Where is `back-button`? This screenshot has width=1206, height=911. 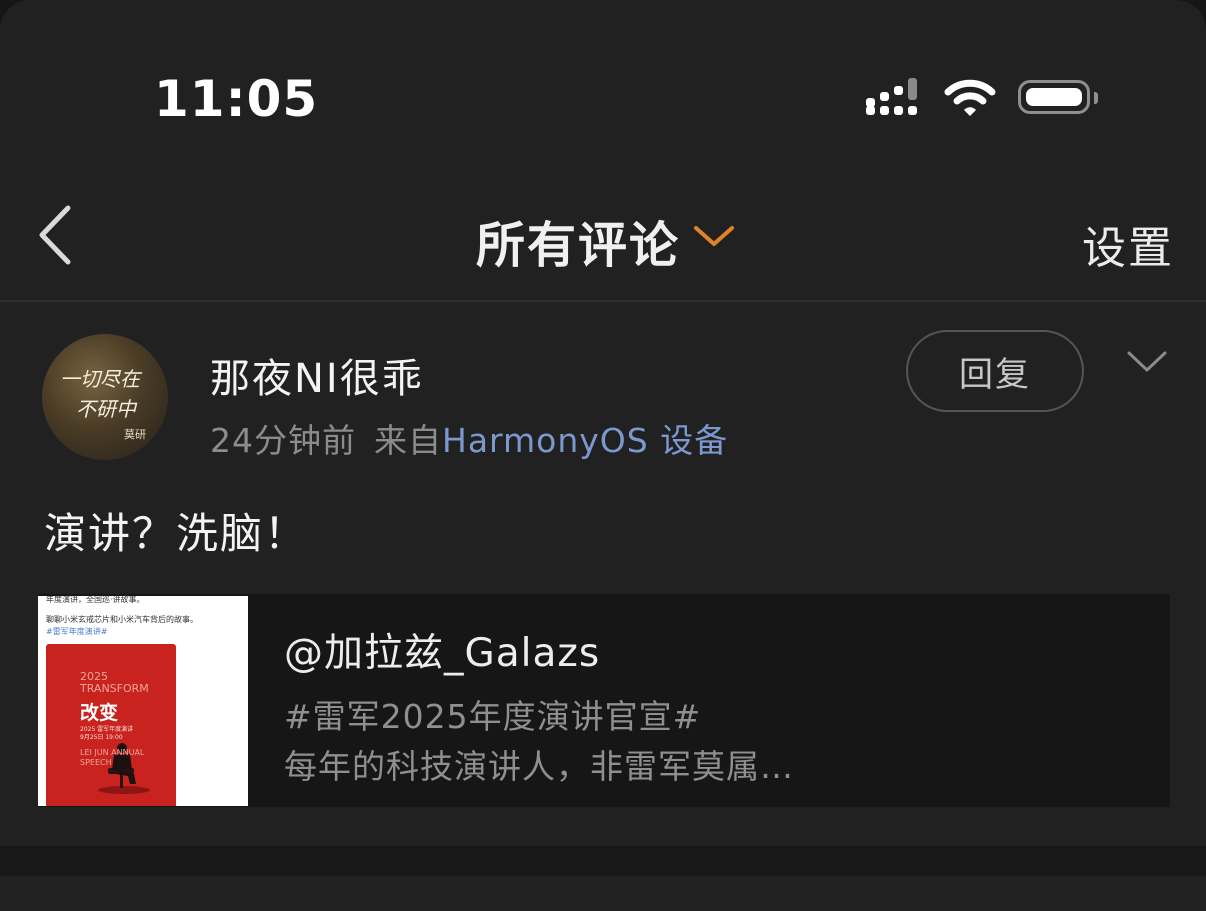 back-button is located at coordinates (57, 235).